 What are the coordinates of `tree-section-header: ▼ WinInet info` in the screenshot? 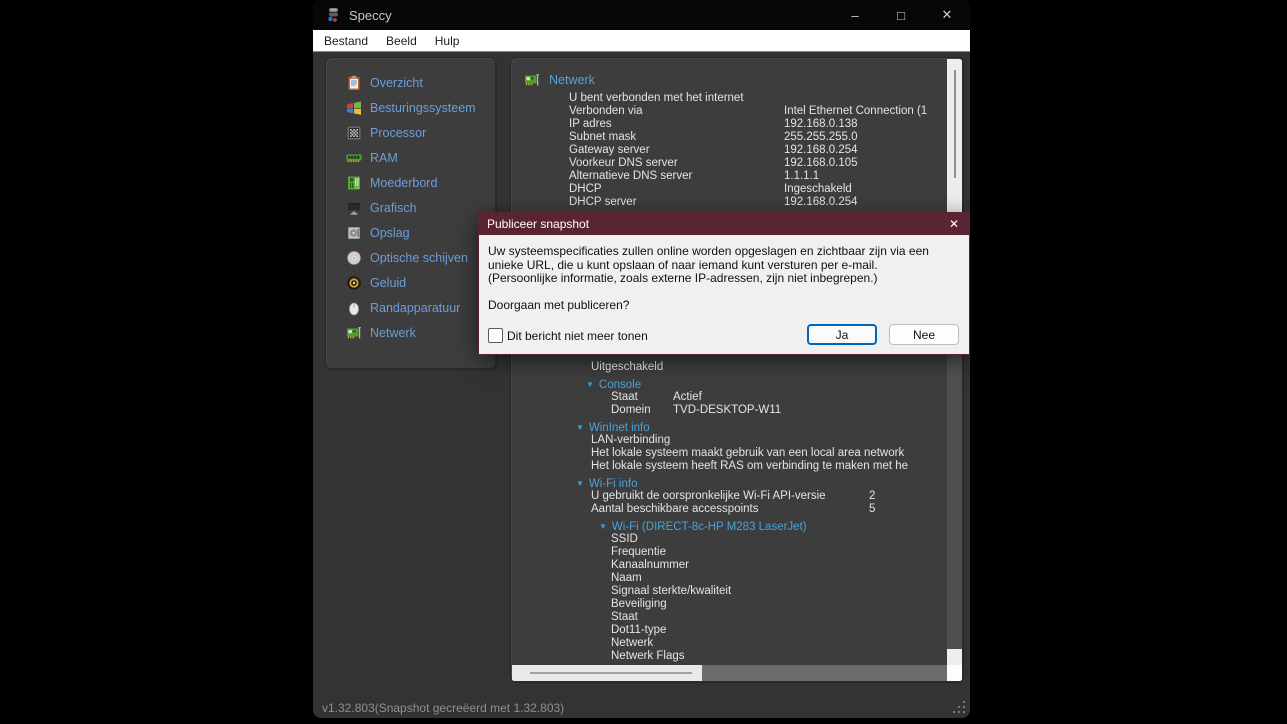 It's located at (729, 427).